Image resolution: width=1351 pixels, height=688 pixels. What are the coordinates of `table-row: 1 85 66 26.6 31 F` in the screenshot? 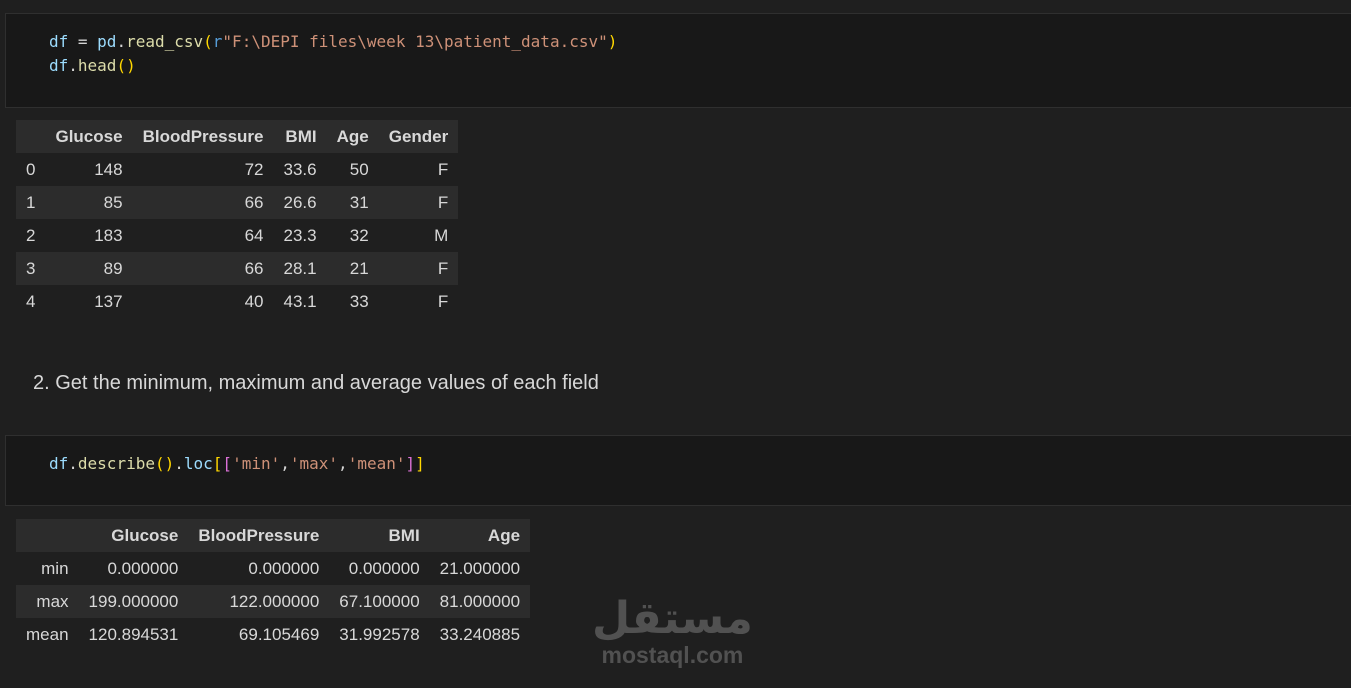 It's located at (237, 202).